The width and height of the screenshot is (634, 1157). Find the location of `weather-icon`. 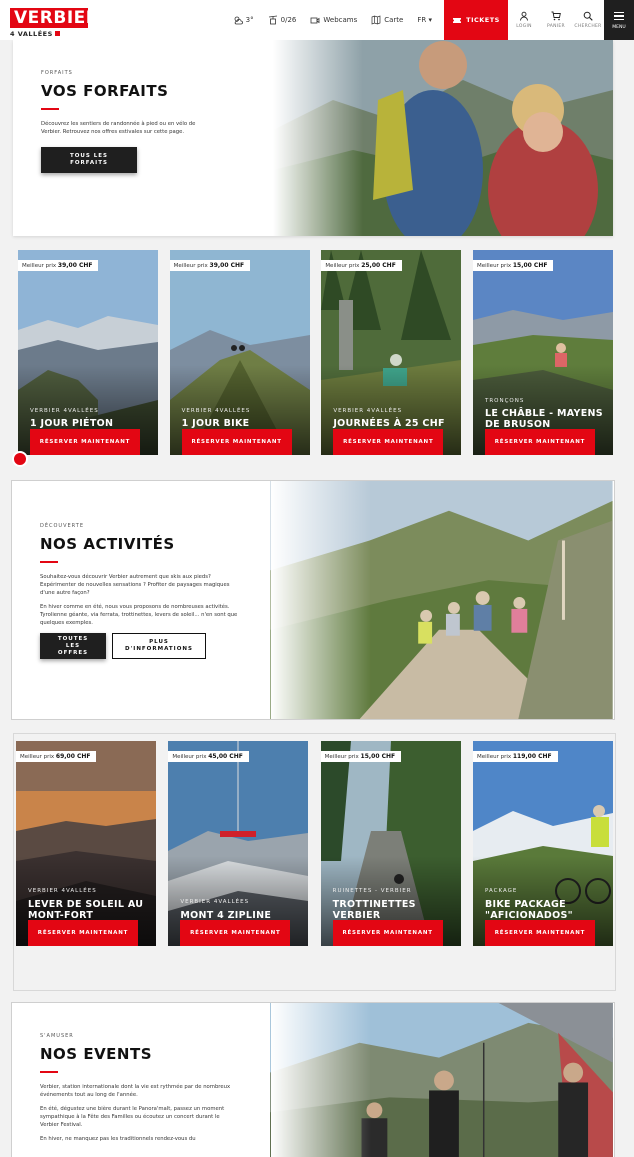

weather-icon is located at coordinates (238, 20).